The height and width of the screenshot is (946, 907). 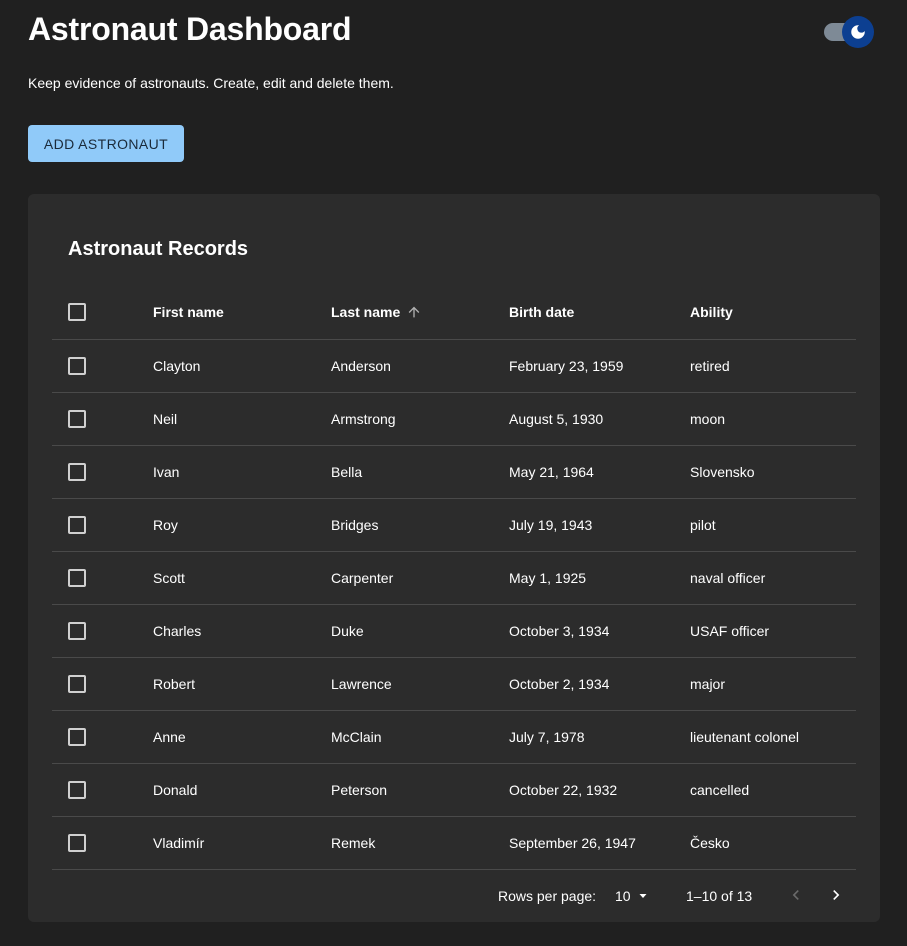 What do you see at coordinates (548, 578) in the screenshot?
I see `cell-birth-date: May 1, 1925` at bounding box center [548, 578].